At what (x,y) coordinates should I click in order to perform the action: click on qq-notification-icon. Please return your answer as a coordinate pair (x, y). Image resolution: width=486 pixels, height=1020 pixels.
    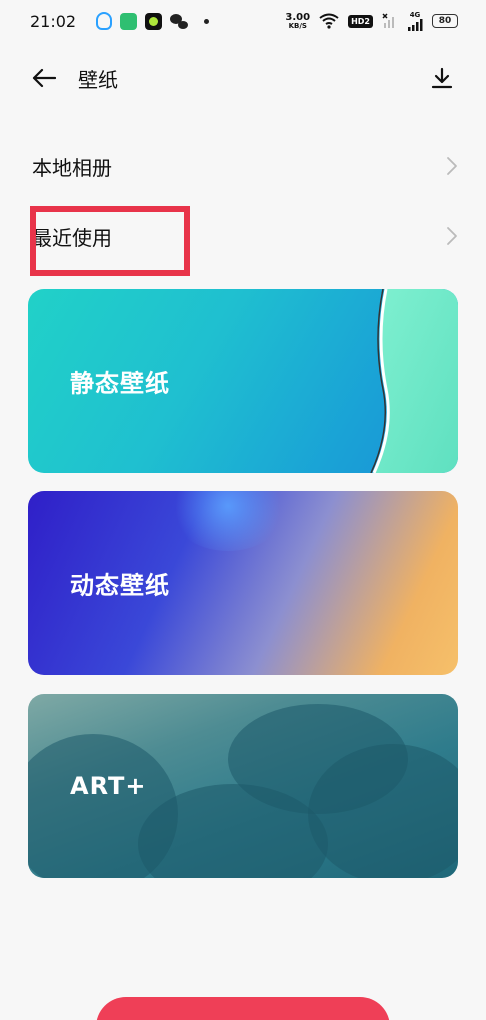
    Looking at the image, I should click on (104, 21).